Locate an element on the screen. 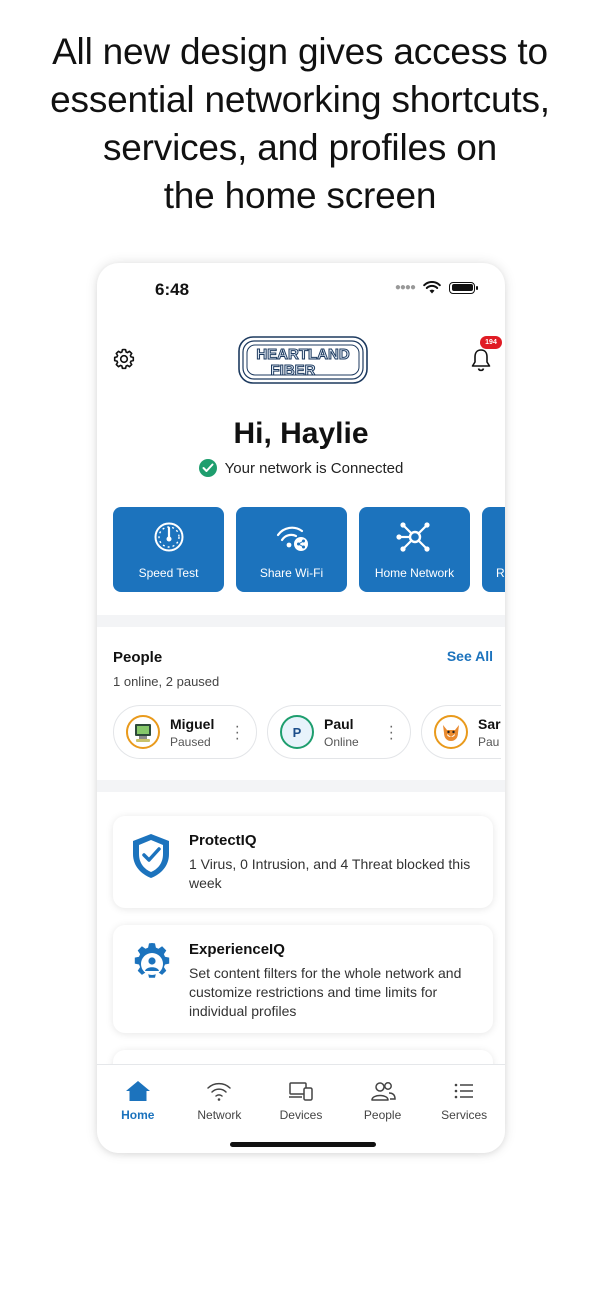 The width and height of the screenshot is (600, 1299). speedometer-icon is located at coordinates (168, 537).